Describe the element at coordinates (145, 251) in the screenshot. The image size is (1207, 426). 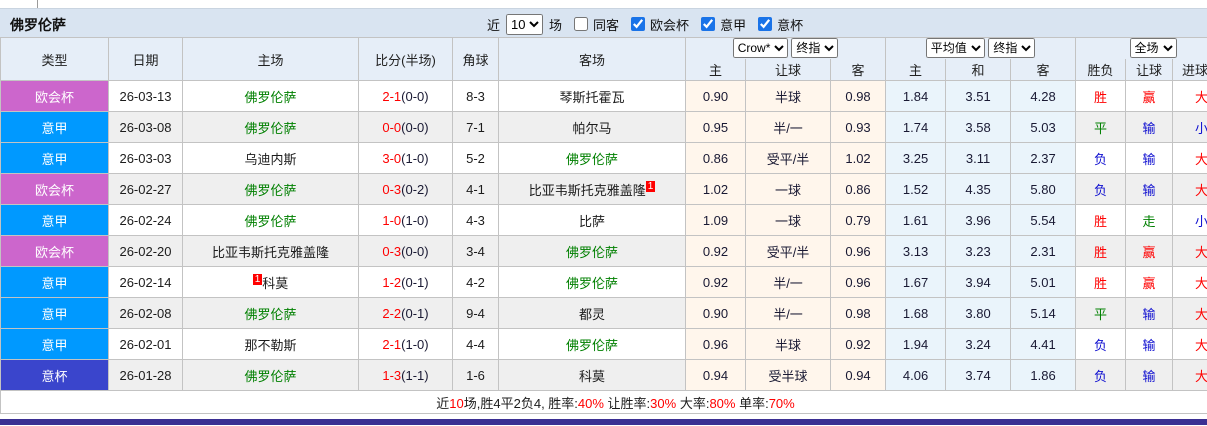
I see `date-cell: 26-02-20` at that location.